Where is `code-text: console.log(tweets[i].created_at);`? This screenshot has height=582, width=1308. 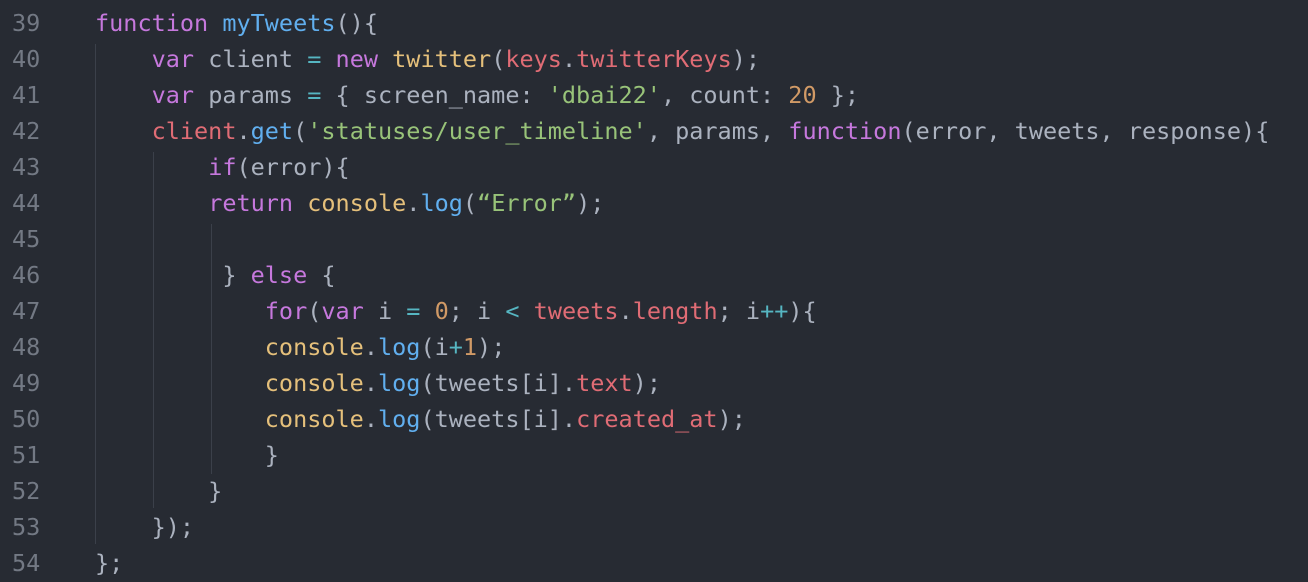
code-text: console.log(tweets[i].created_at); is located at coordinates (420, 419).